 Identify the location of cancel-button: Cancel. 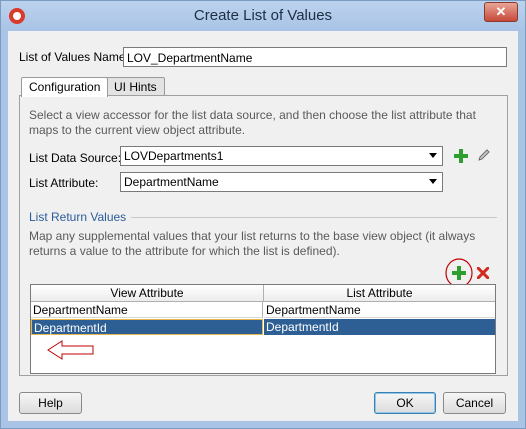
(474, 403).